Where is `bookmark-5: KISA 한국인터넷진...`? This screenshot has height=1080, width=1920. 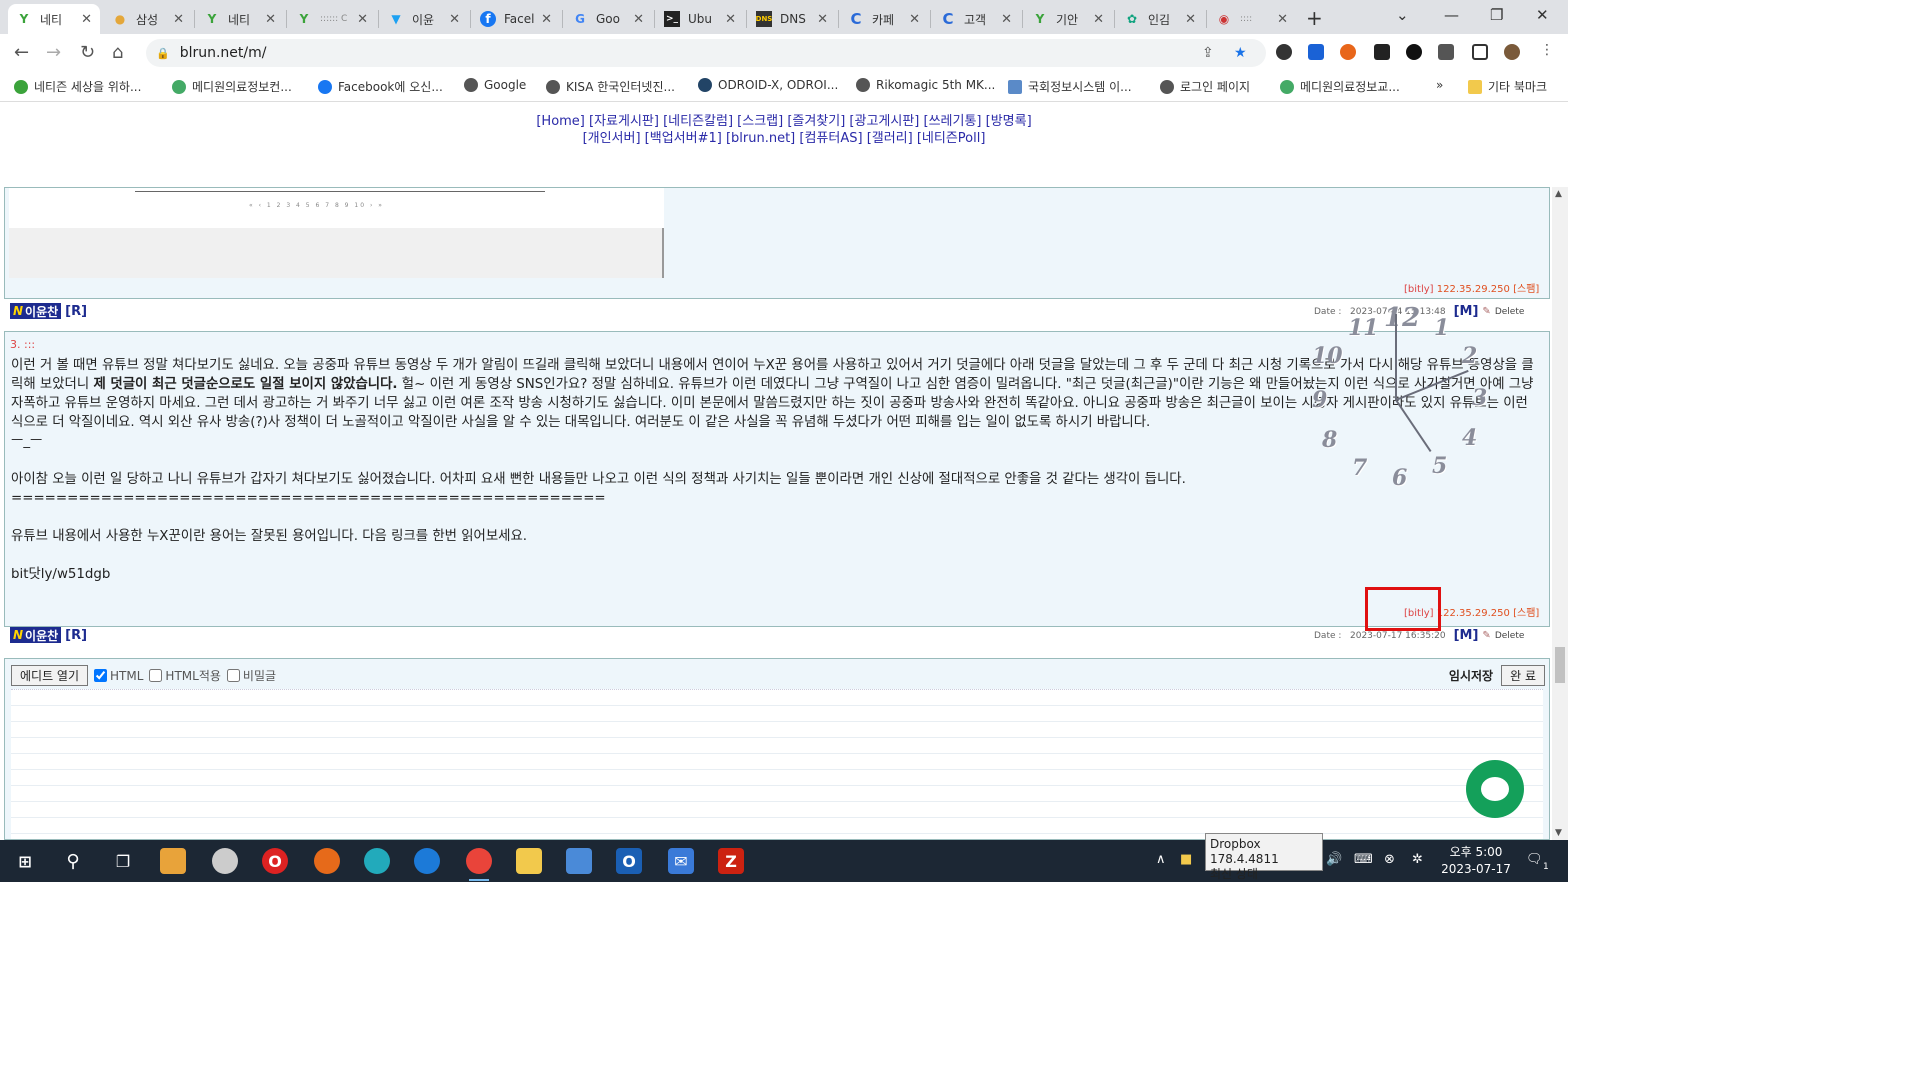 bookmark-5: KISA 한국인터넷진... is located at coordinates (610, 86).